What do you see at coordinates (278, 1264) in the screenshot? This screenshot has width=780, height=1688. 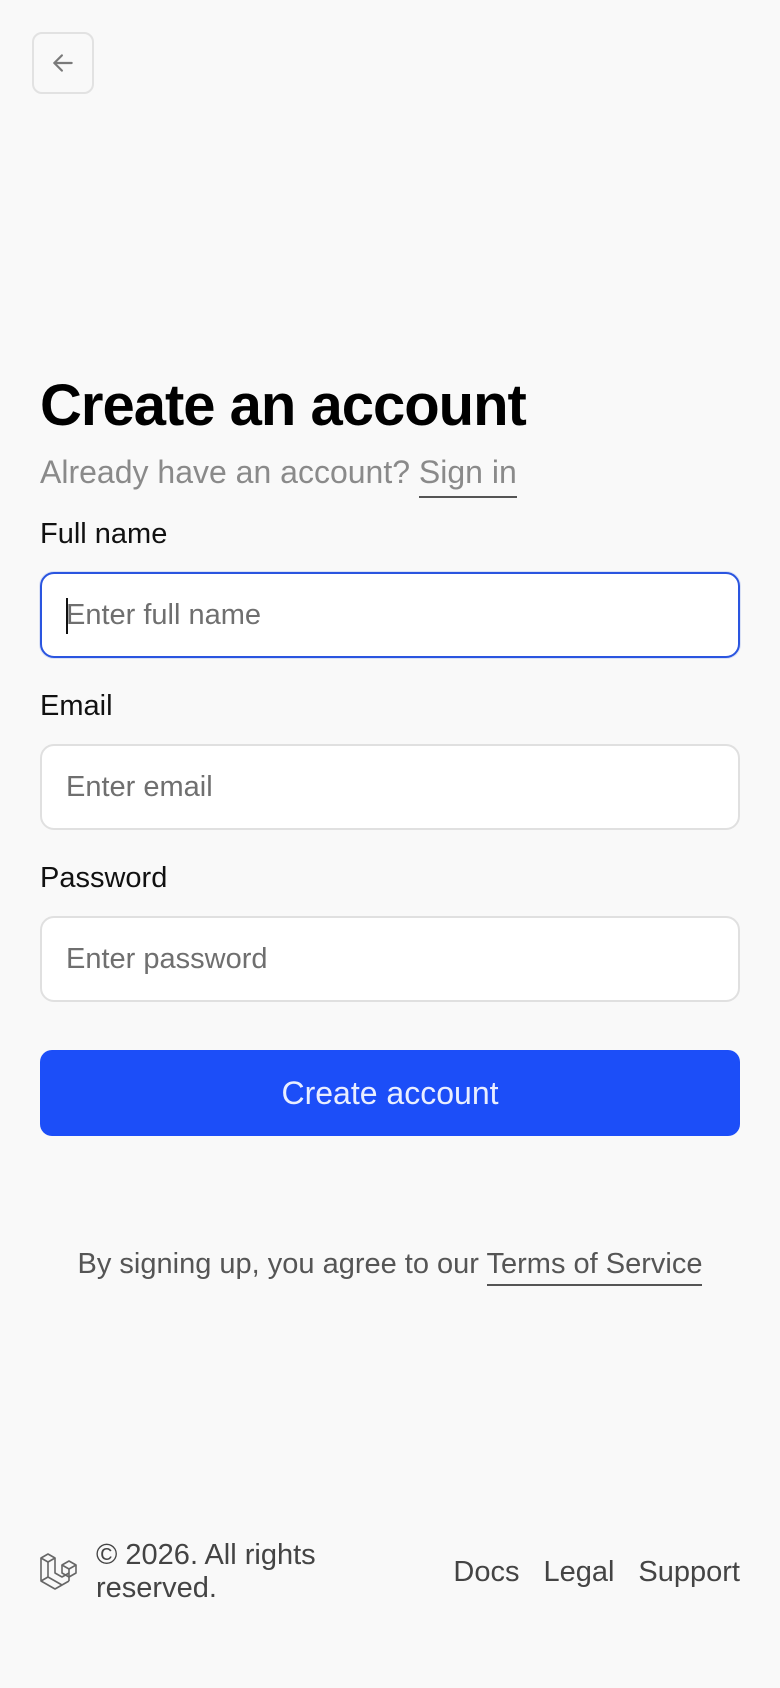 I see `terms-text: By signing up, you agree to our` at bounding box center [278, 1264].